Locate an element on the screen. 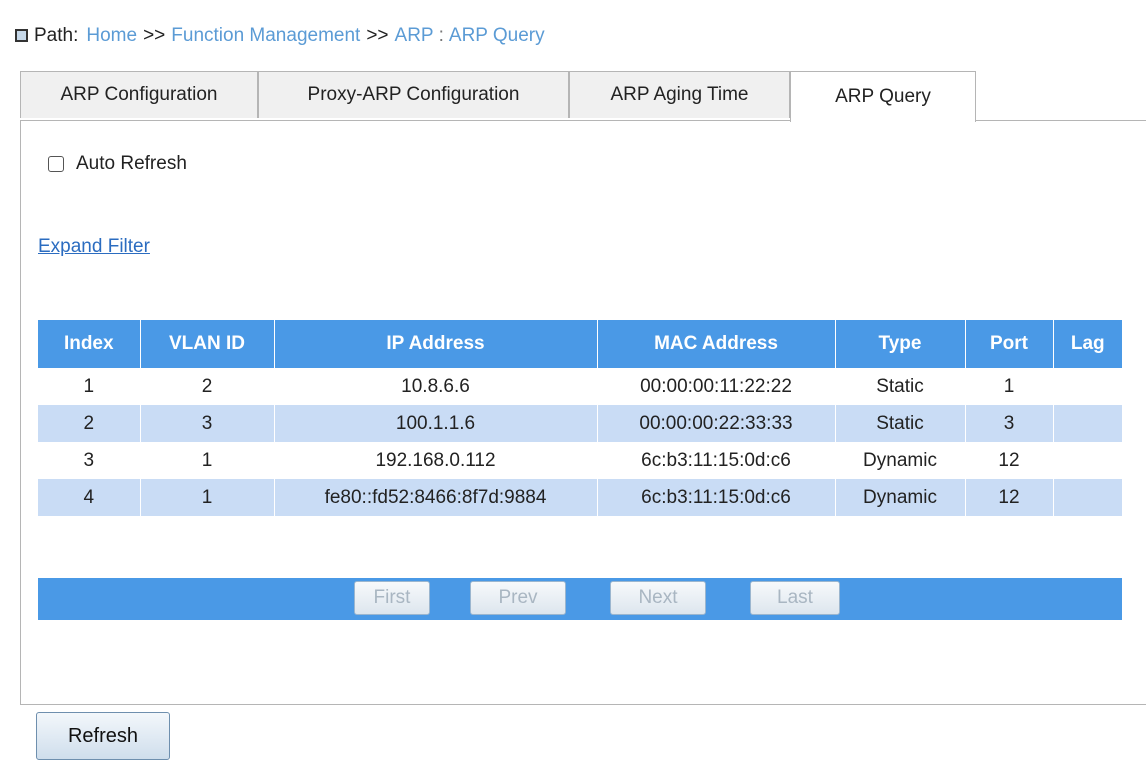 The height and width of the screenshot is (769, 1146). cell-ip-address: 100.1.1.6 is located at coordinates (435, 423).